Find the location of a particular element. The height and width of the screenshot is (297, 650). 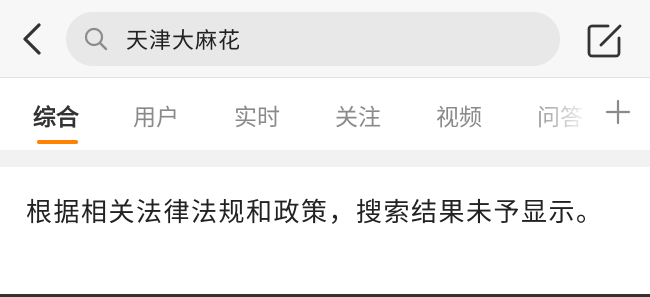

chevron-left-icon is located at coordinates (32, 39).